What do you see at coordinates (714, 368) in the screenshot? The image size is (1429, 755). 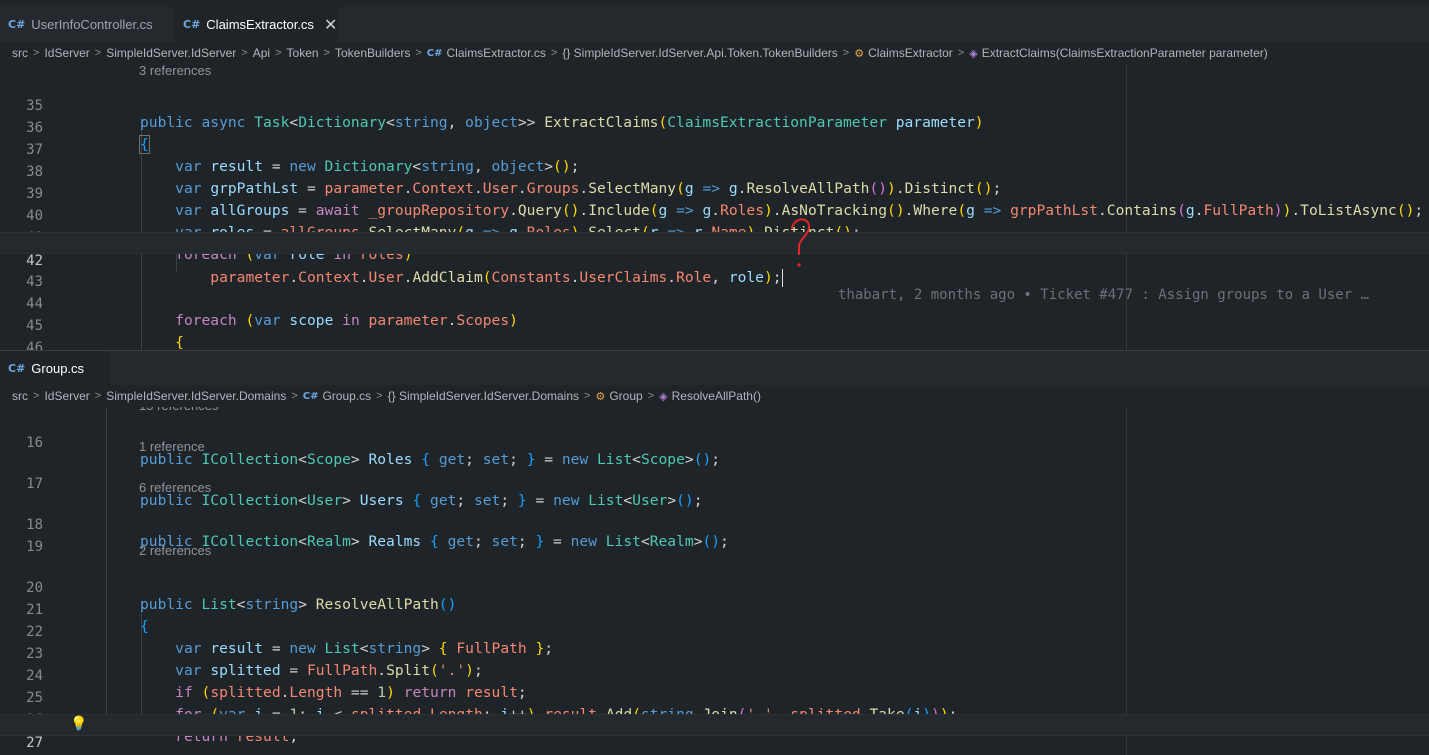 I see `bottom-tab-bar: C# Group.cs` at bounding box center [714, 368].